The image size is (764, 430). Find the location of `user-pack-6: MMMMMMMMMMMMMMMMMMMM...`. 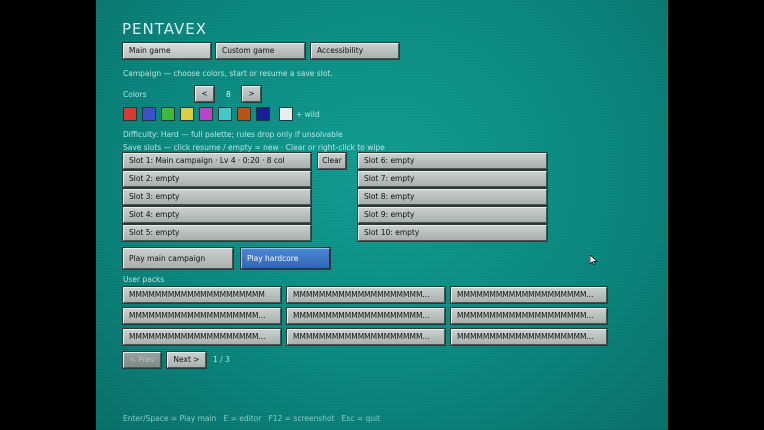

user-pack-6: MMMMMMMMMMMMMMMMMMMM... is located at coordinates (529, 316).